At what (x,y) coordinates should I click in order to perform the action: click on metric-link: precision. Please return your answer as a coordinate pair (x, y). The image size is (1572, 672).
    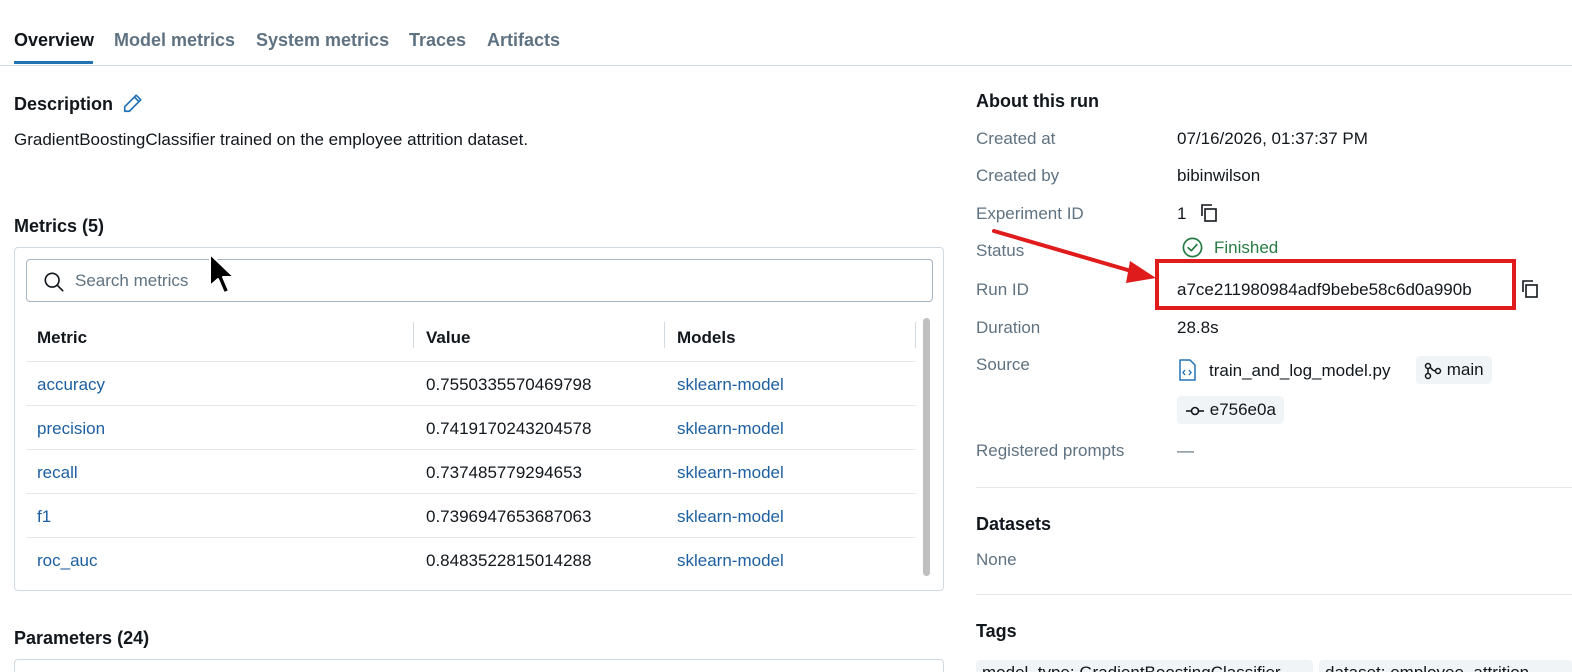
    Looking at the image, I should click on (71, 429).